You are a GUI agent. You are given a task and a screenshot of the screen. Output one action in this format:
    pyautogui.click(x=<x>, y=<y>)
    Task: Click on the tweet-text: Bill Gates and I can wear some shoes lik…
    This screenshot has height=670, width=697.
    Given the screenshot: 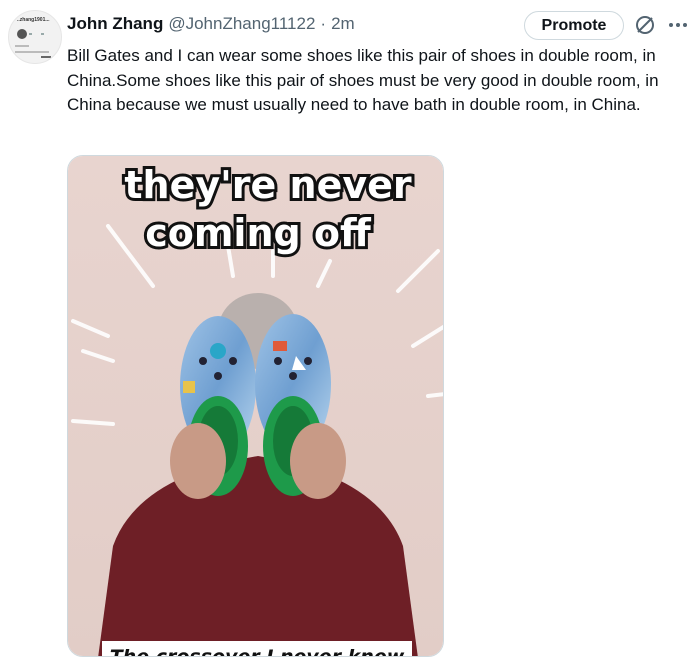 What is the action you would take?
    pyautogui.click(x=363, y=80)
    